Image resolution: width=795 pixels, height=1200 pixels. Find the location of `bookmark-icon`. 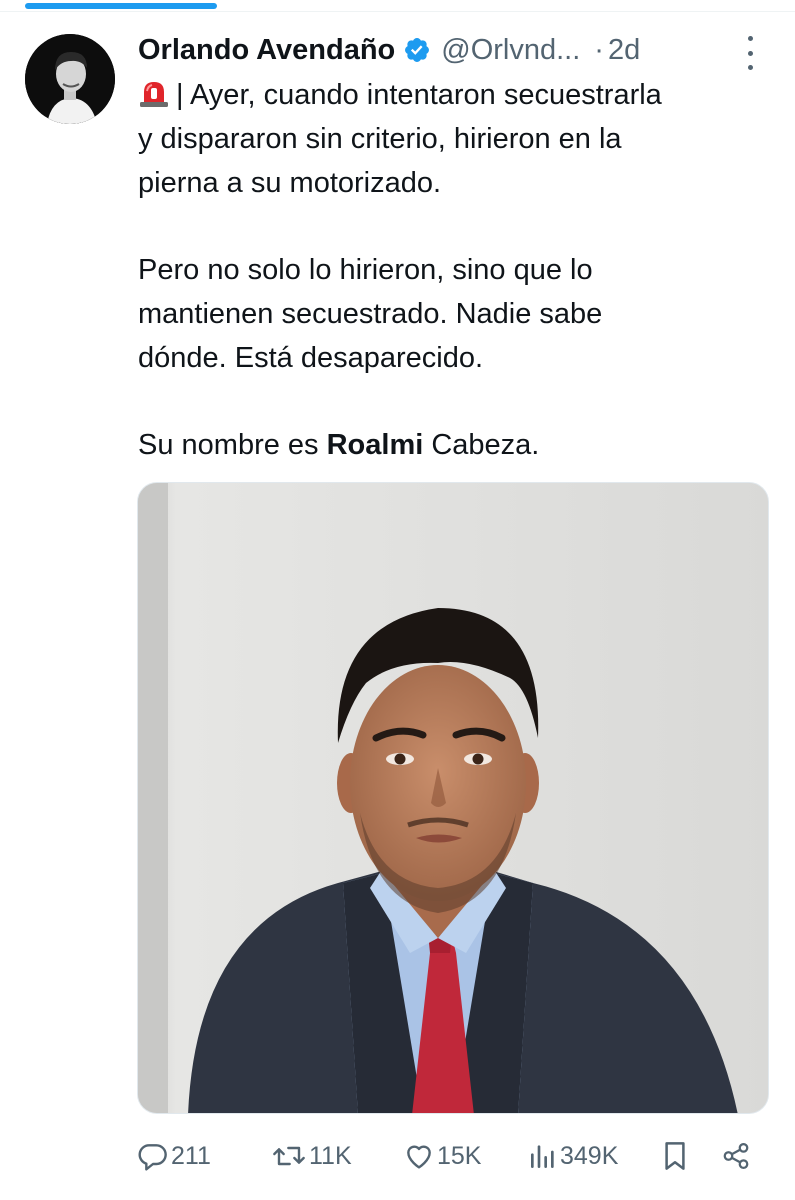

bookmark-icon is located at coordinates (675, 1156).